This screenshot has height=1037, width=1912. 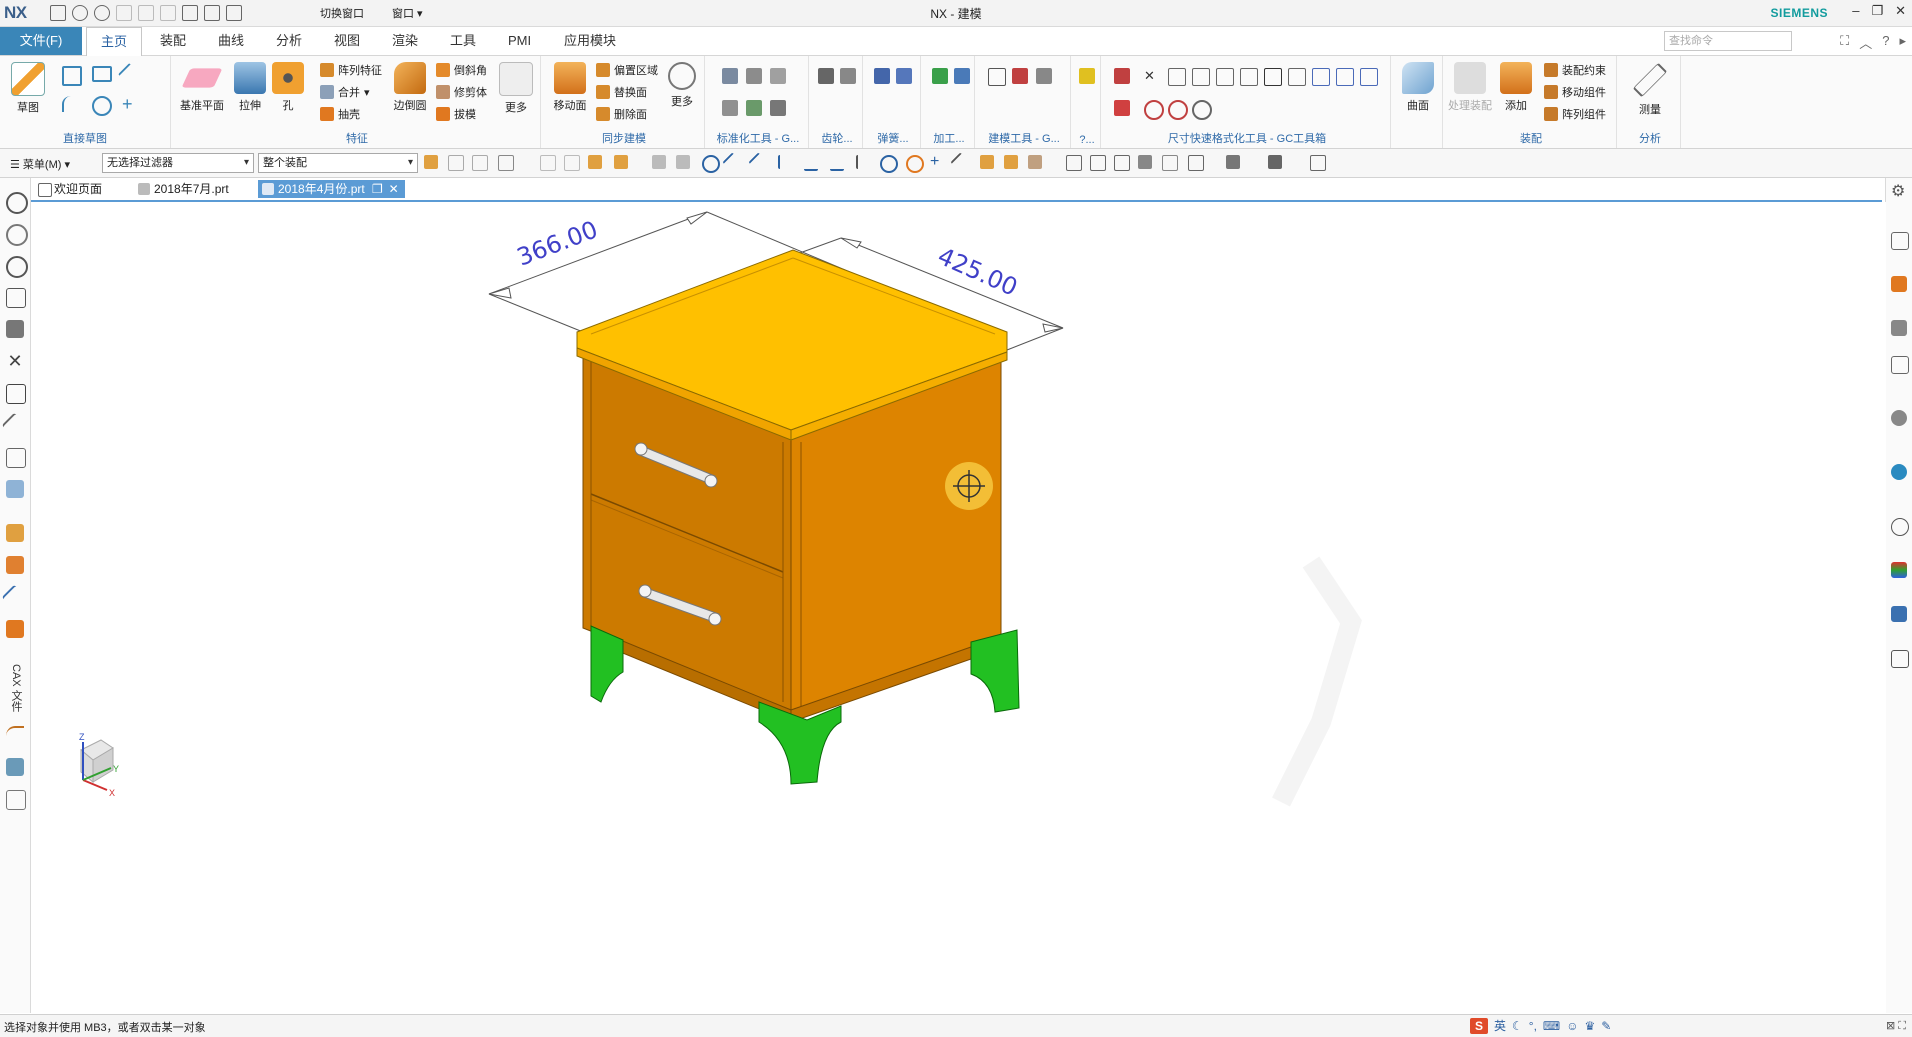 What do you see at coordinates (17, 267) in the screenshot?
I see `show-all-icon` at bounding box center [17, 267].